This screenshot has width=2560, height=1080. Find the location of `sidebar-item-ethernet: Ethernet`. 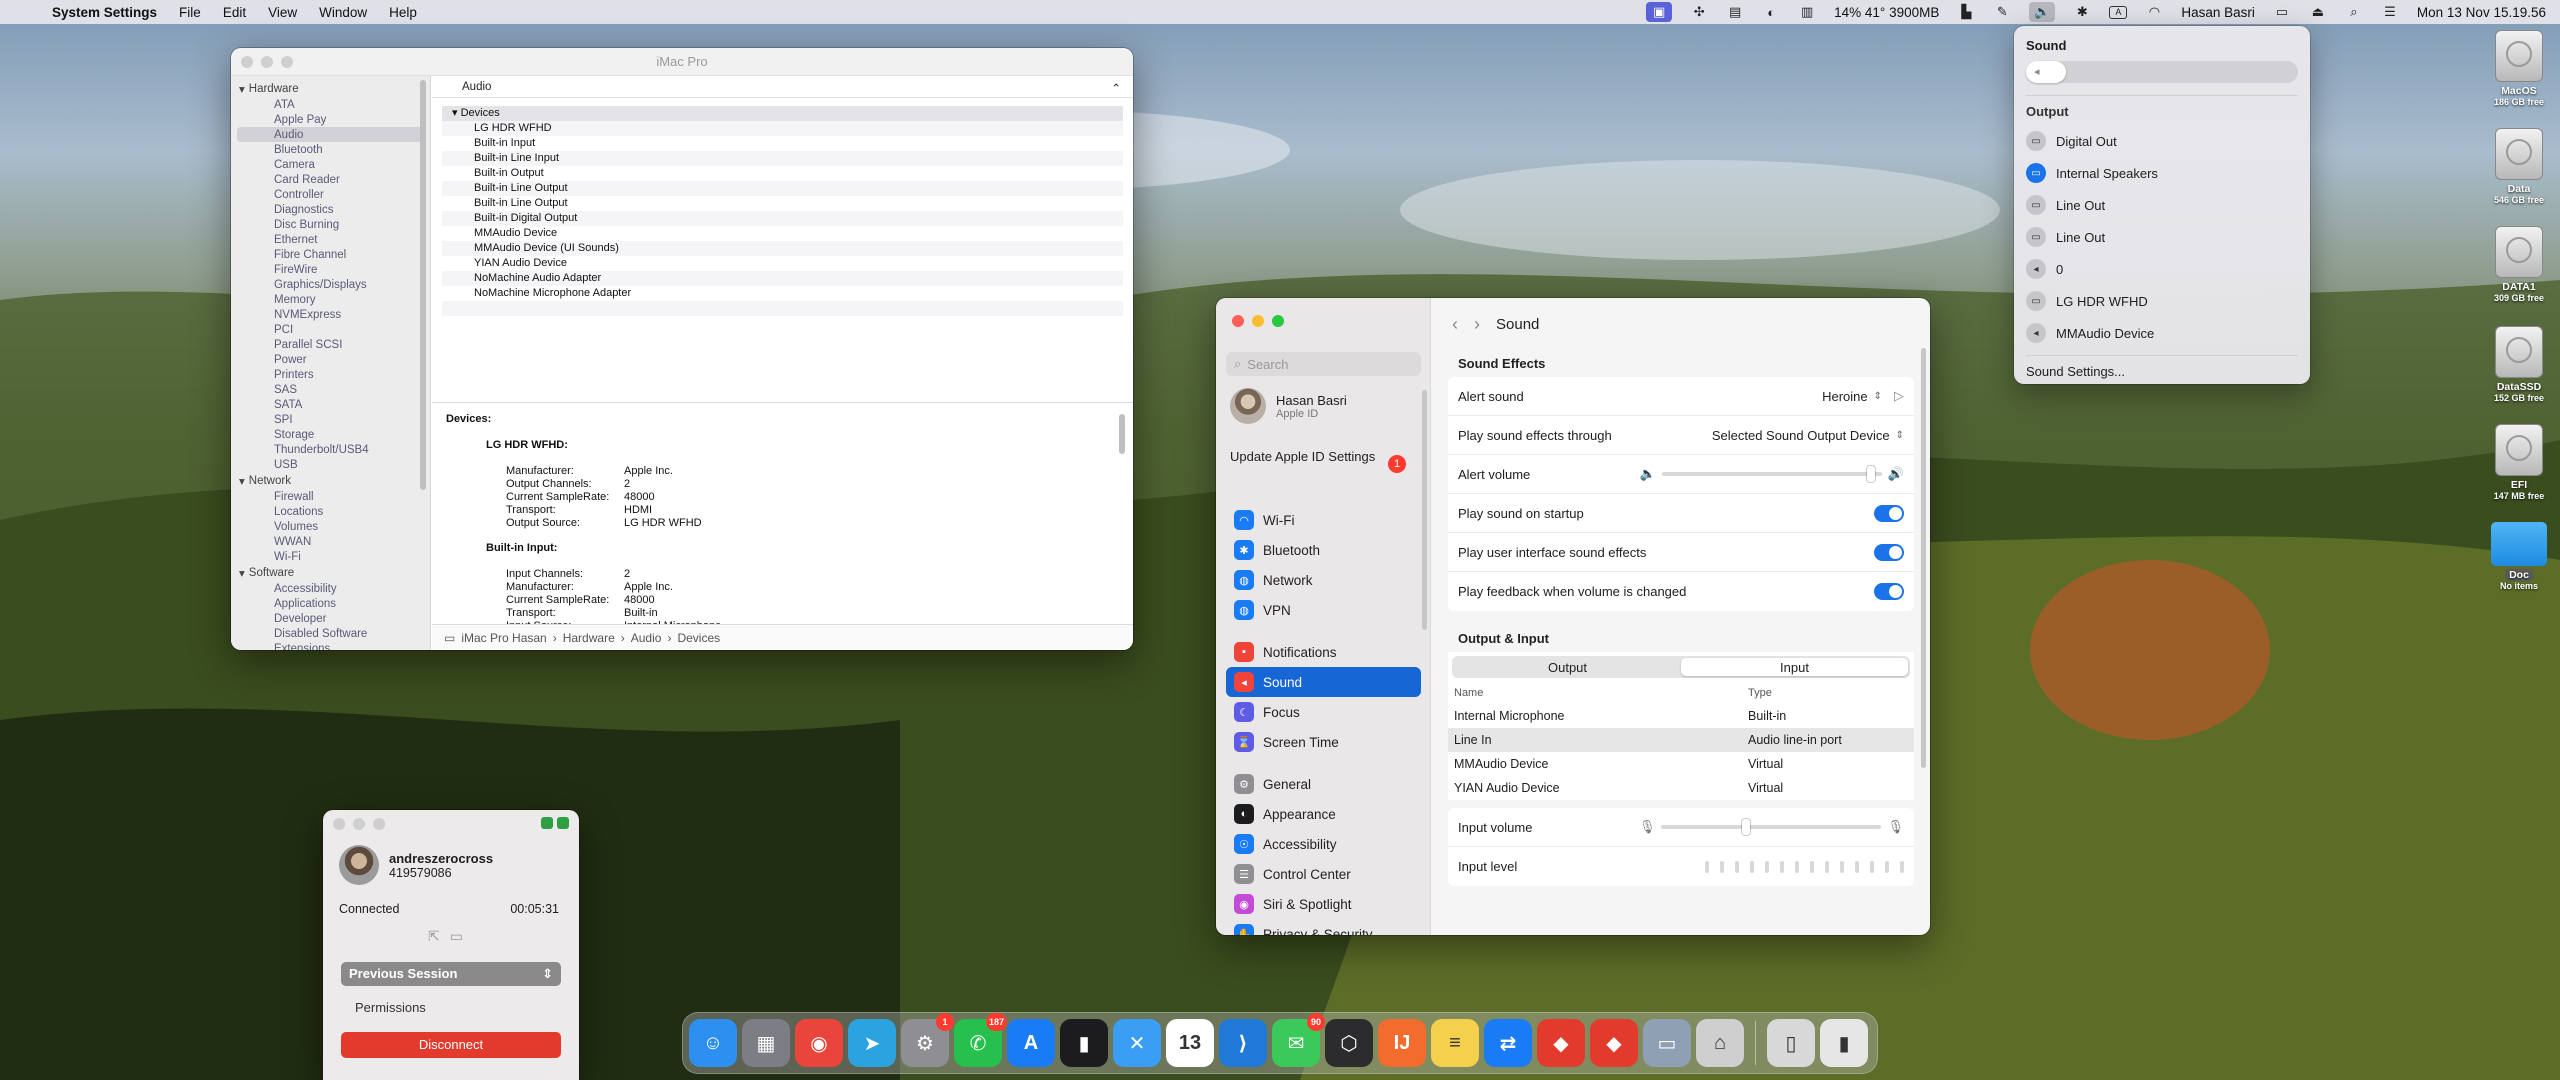

sidebar-item-ethernet: Ethernet is located at coordinates (330, 239).